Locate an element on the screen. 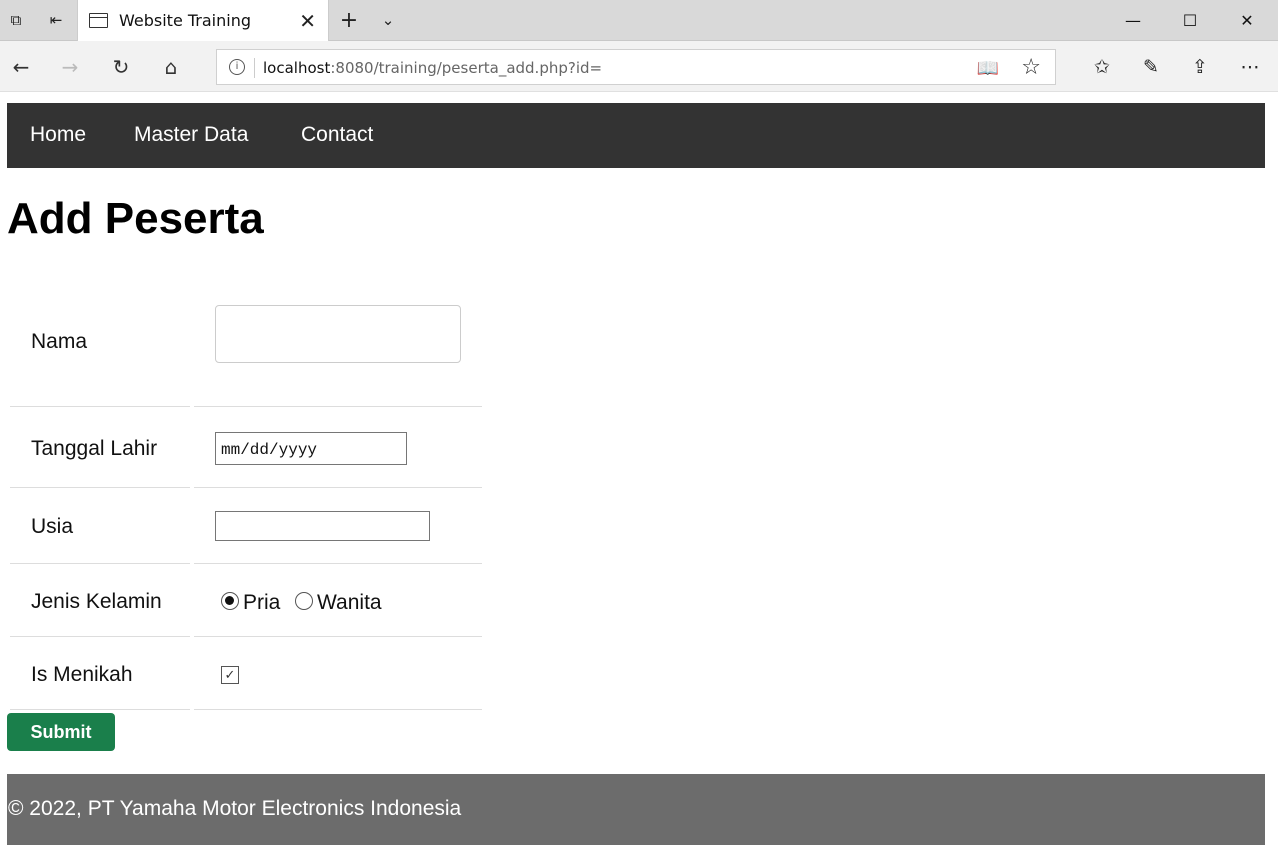 The image size is (1278, 845). url-path: :8080/training/peserta_add.php?id= is located at coordinates (466, 68).